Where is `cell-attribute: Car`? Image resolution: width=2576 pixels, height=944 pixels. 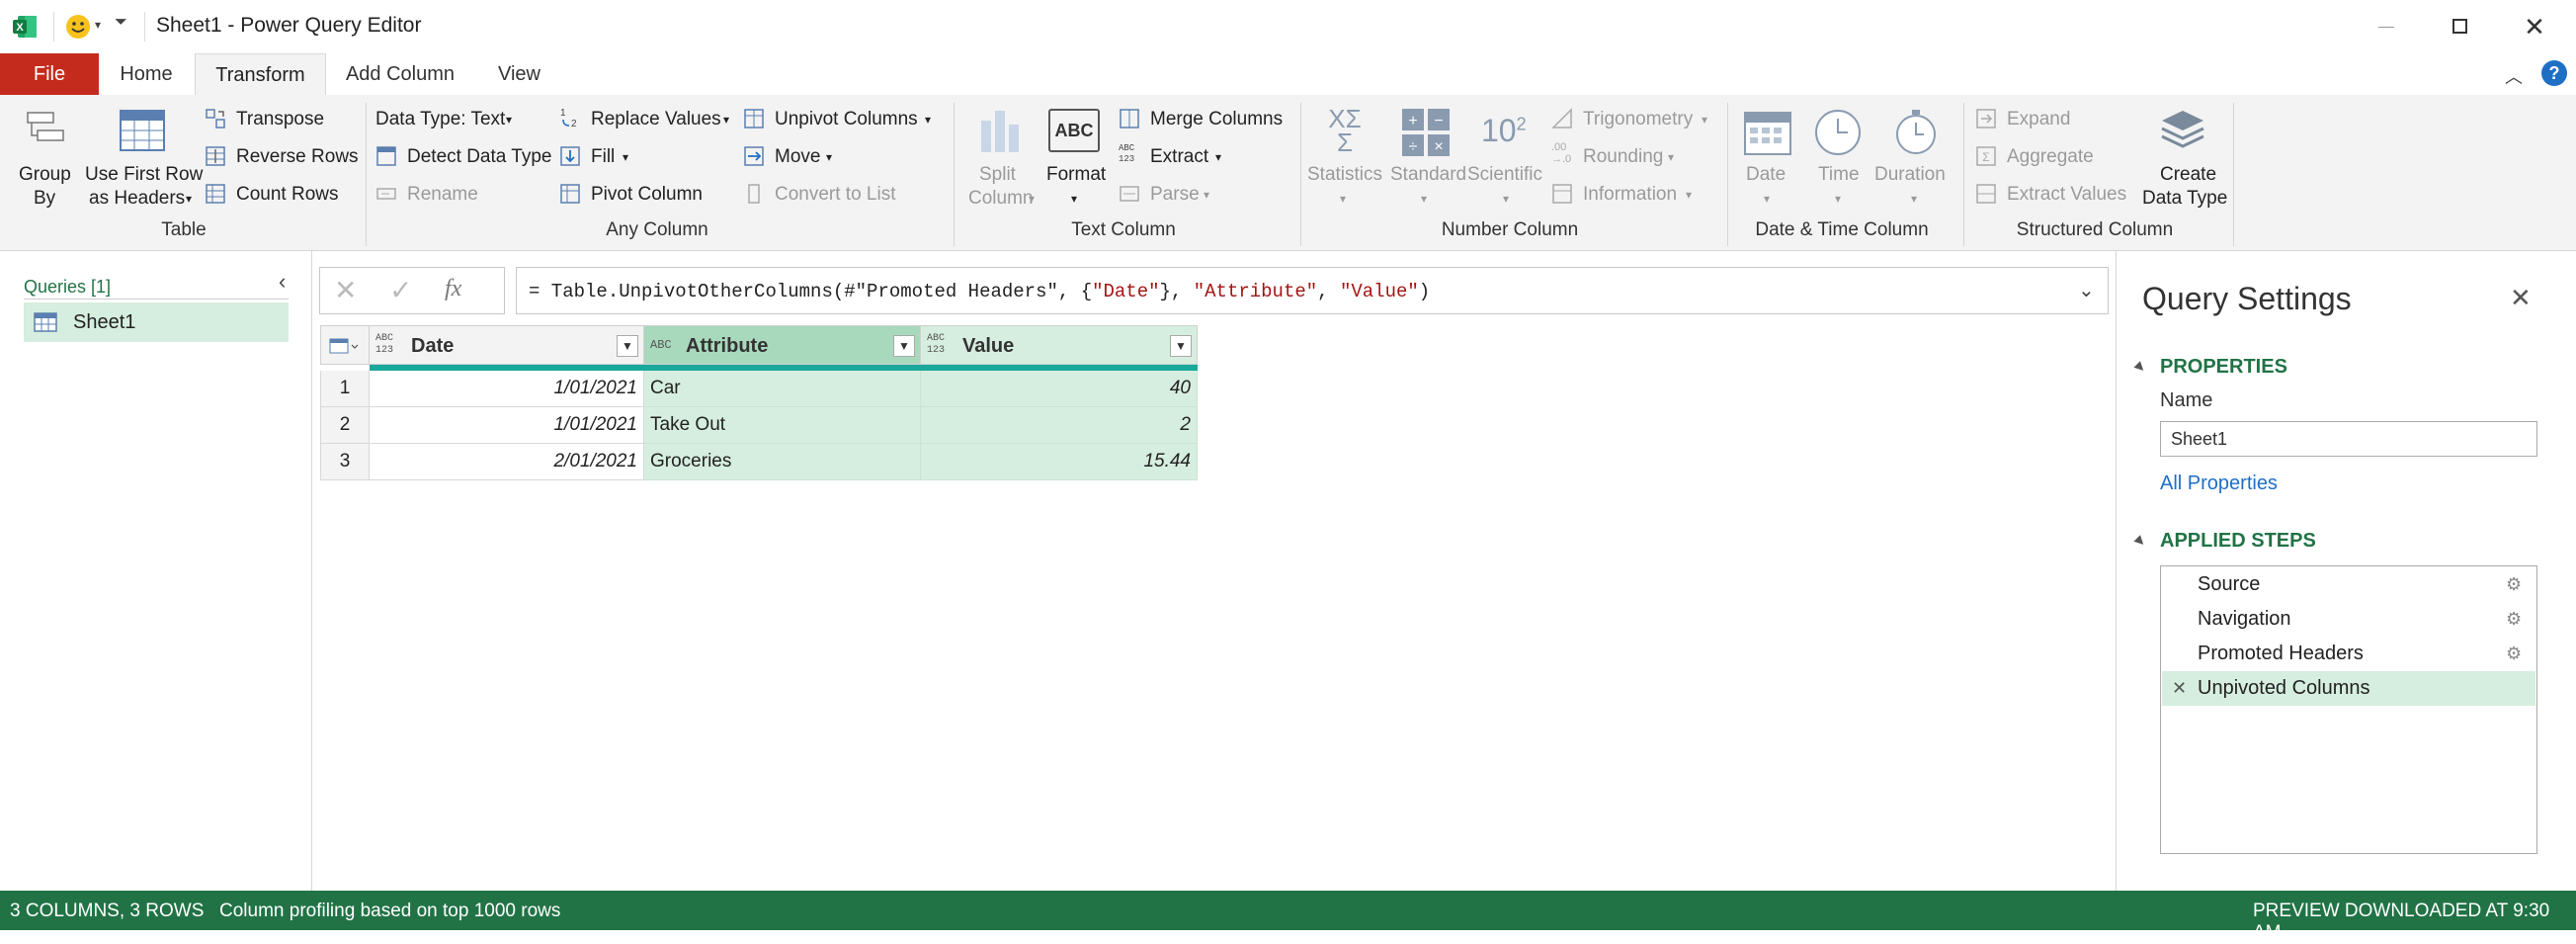
cell-attribute: Car is located at coordinates (782, 389).